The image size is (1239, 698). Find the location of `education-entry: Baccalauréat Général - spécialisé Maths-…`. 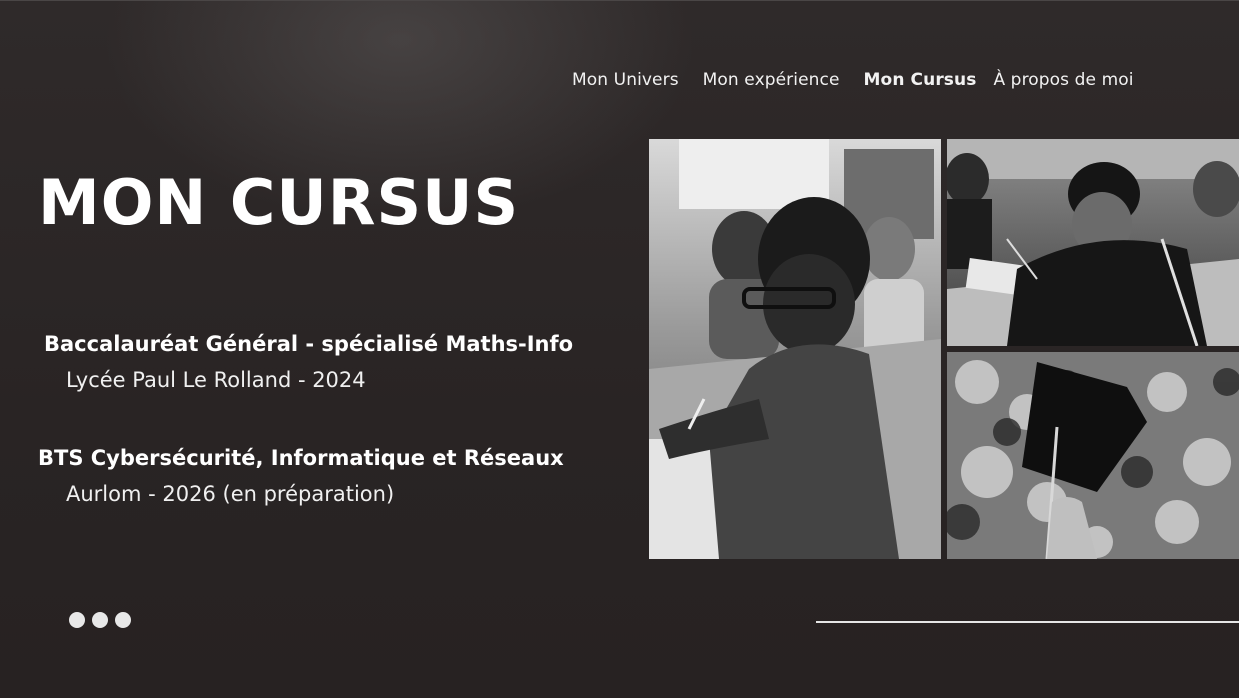

education-entry: Baccalauréat Général - spécialisé Maths-… is located at coordinates (308, 362).